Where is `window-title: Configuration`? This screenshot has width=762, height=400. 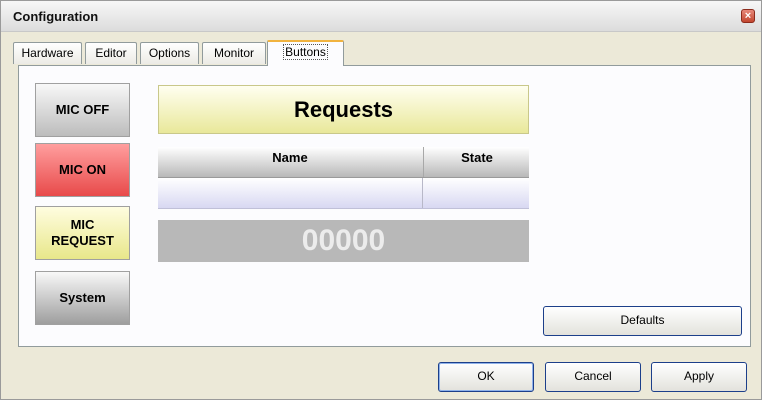
window-title: Configuration is located at coordinates (56, 16).